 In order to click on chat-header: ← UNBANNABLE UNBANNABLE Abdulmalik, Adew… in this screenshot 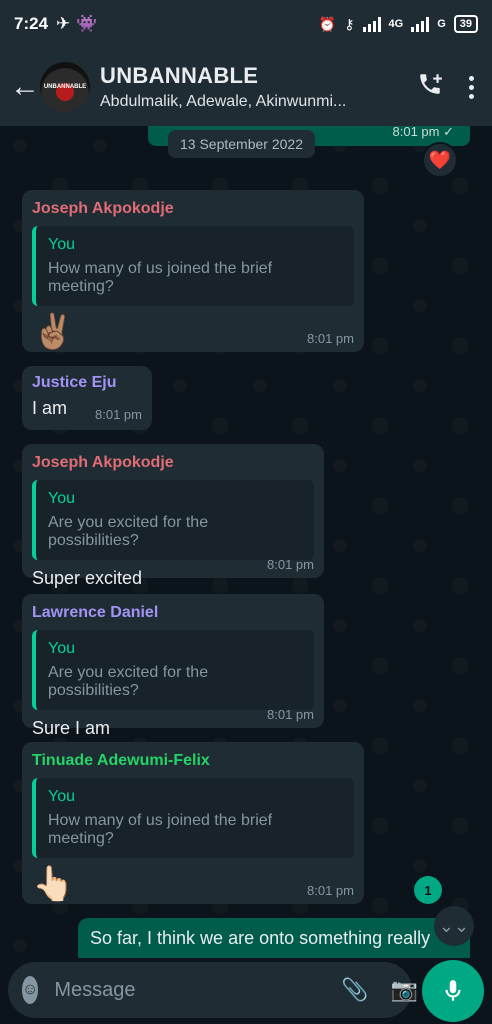, I will do `click(246, 87)`.